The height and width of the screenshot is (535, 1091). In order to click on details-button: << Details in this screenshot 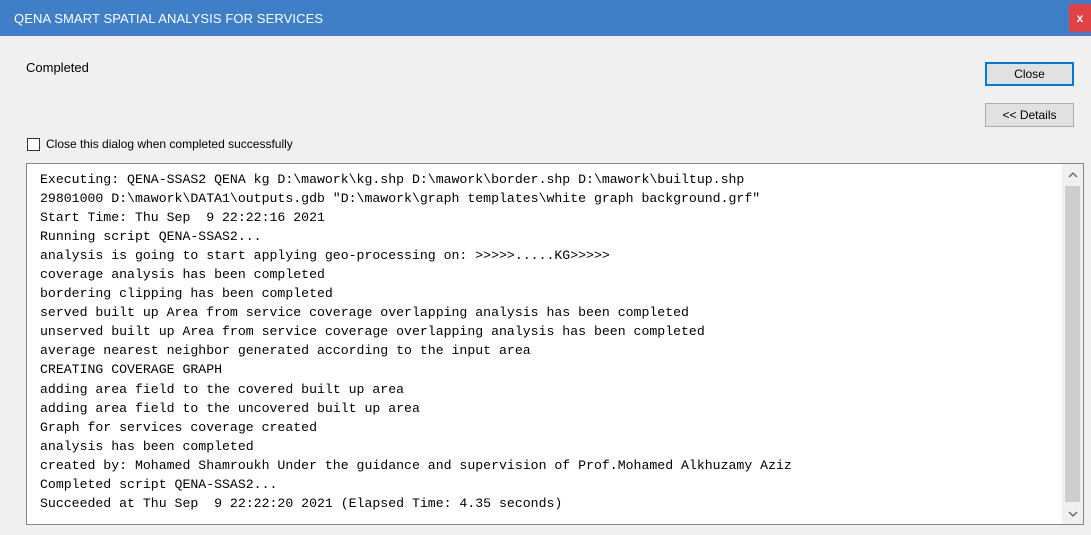, I will do `click(1029, 115)`.